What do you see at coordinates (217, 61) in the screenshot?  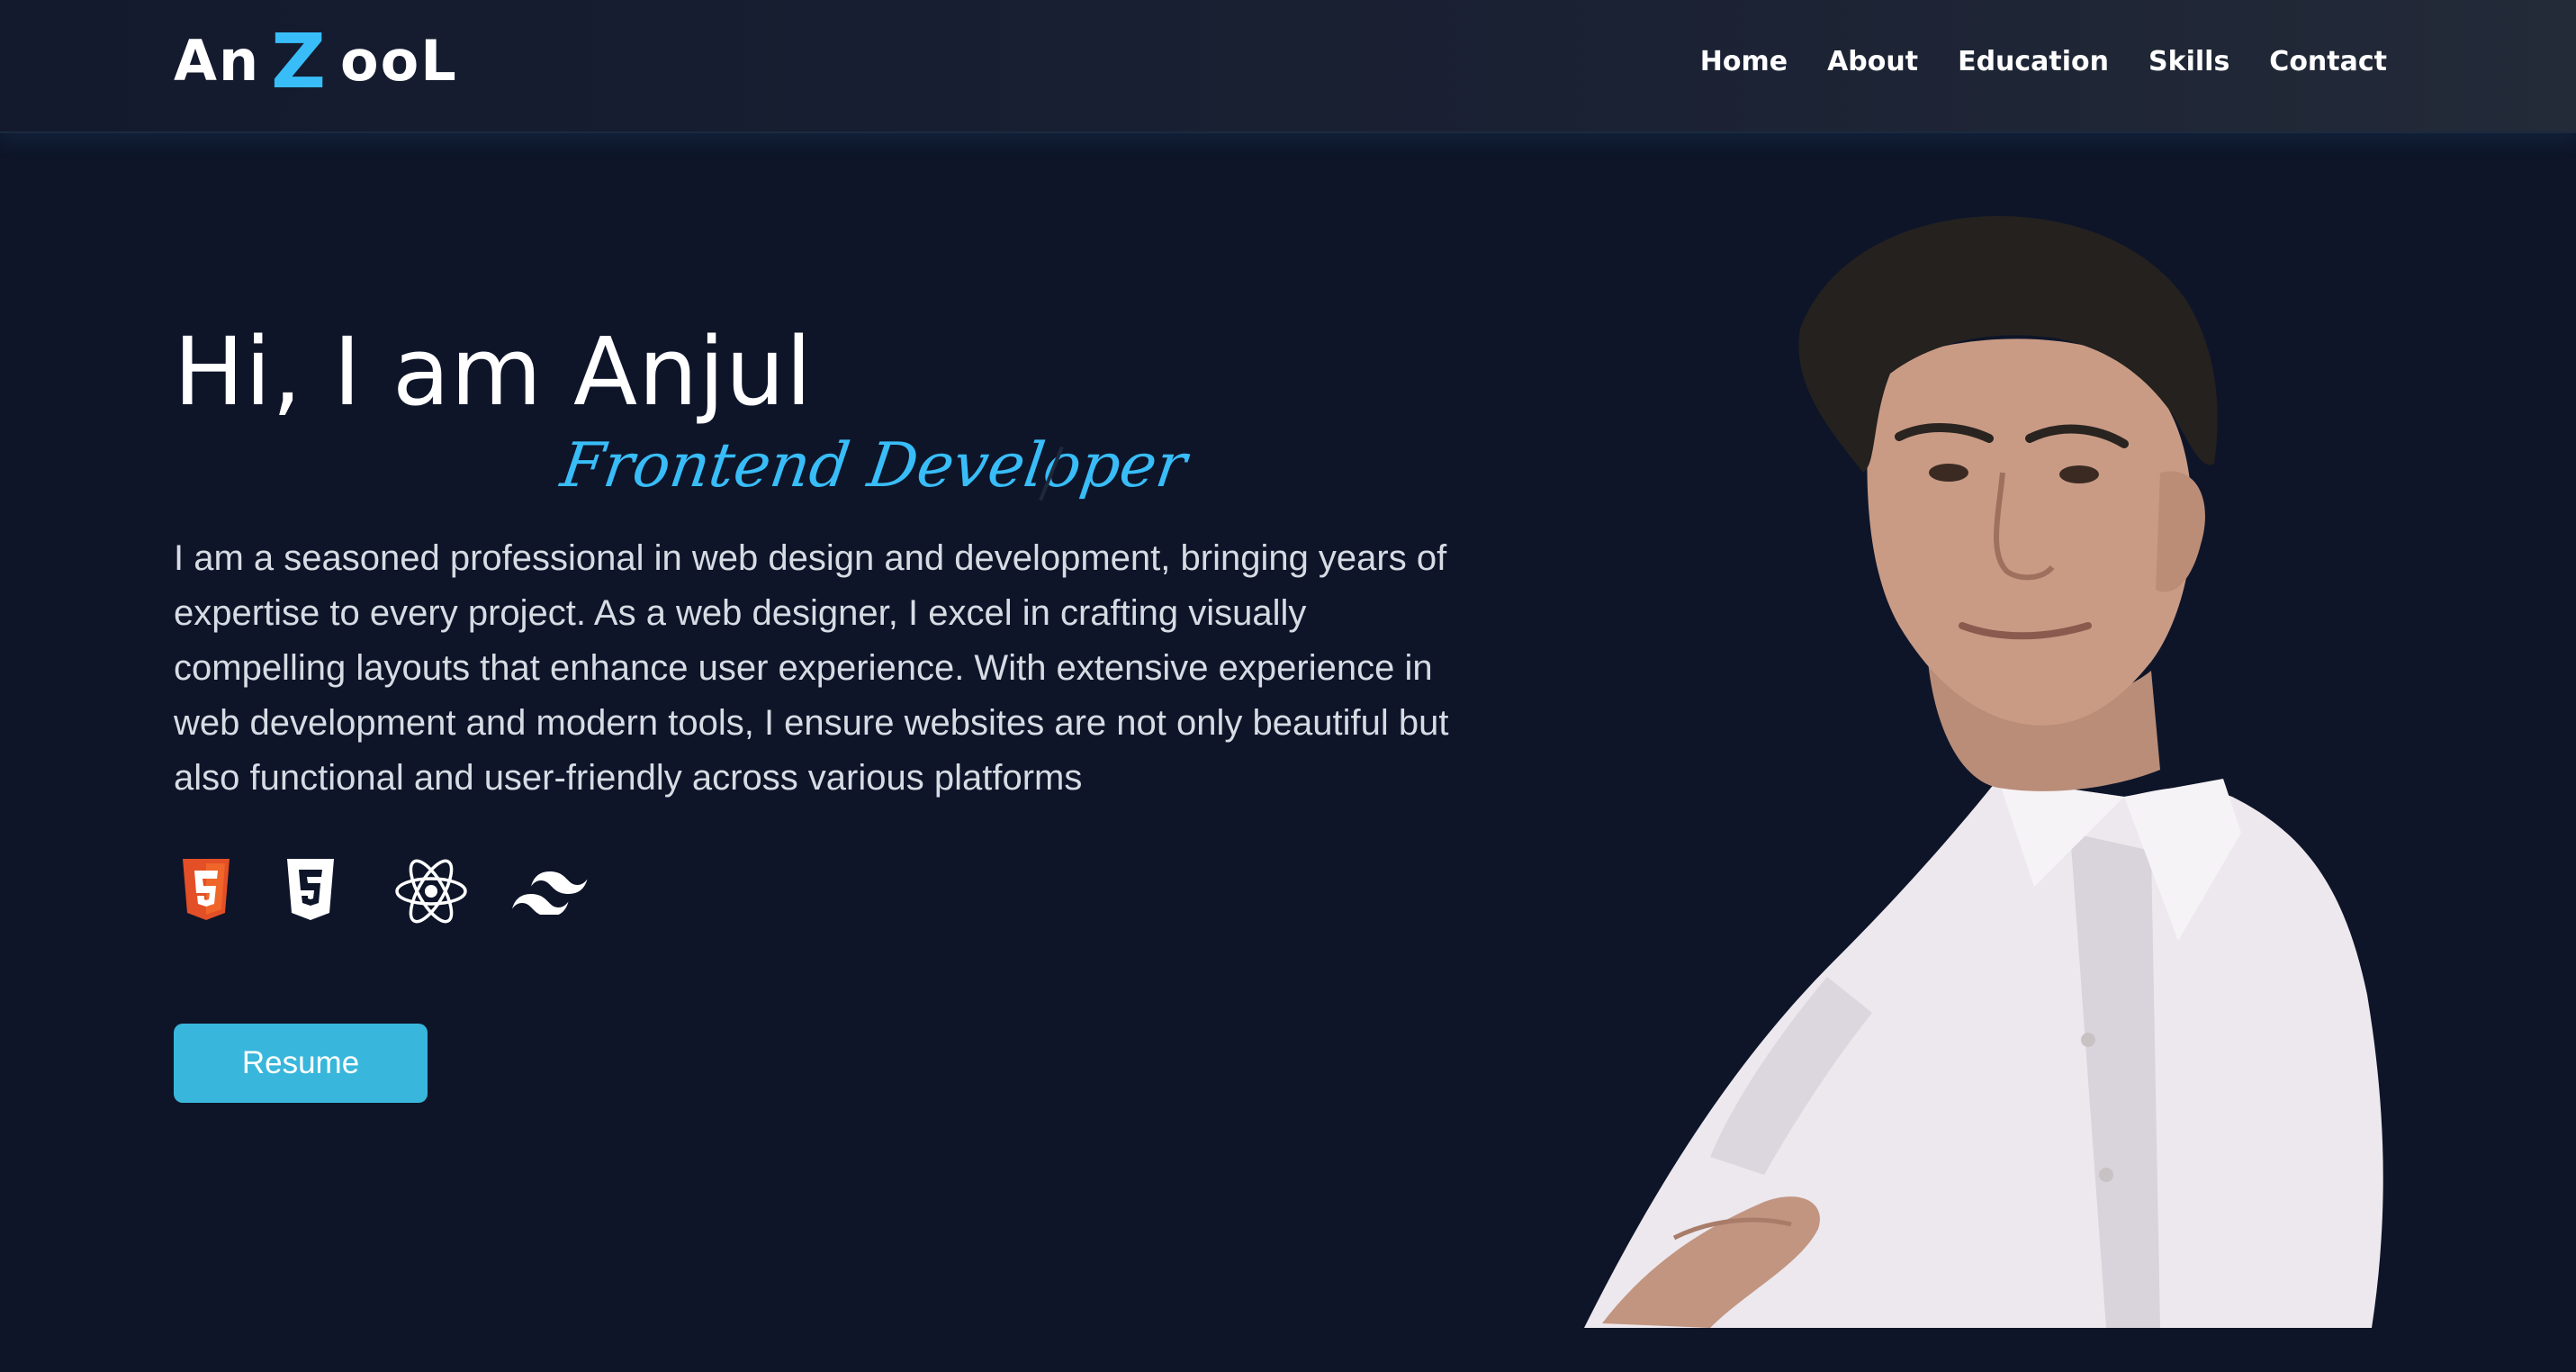 I see `logo-text-start: An` at bounding box center [217, 61].